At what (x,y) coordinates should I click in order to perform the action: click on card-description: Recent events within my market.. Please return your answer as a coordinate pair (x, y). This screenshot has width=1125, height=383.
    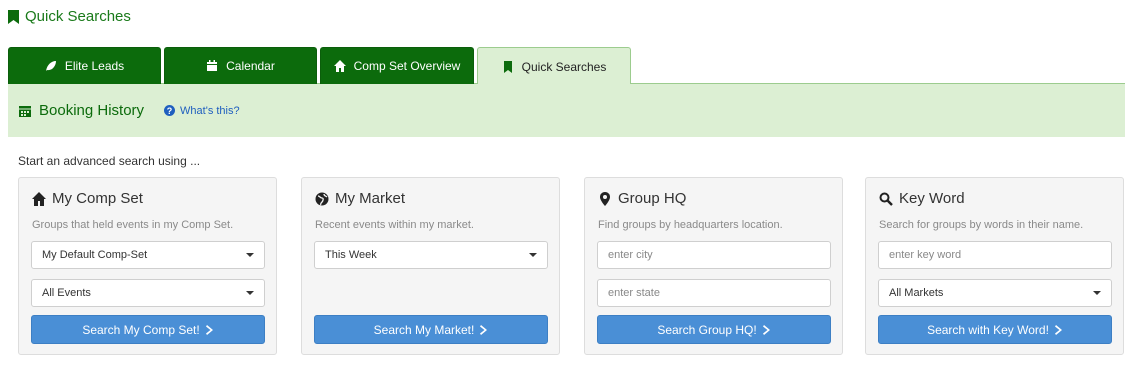
    Looking at the image, I should click on (394, 225).